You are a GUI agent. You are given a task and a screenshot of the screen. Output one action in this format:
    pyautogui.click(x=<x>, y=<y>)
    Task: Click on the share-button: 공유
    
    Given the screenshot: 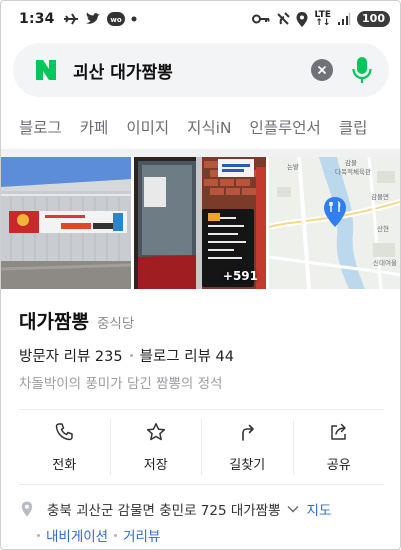 What is the action you would take?
    pyautogui.click(x=339, y=447)
    